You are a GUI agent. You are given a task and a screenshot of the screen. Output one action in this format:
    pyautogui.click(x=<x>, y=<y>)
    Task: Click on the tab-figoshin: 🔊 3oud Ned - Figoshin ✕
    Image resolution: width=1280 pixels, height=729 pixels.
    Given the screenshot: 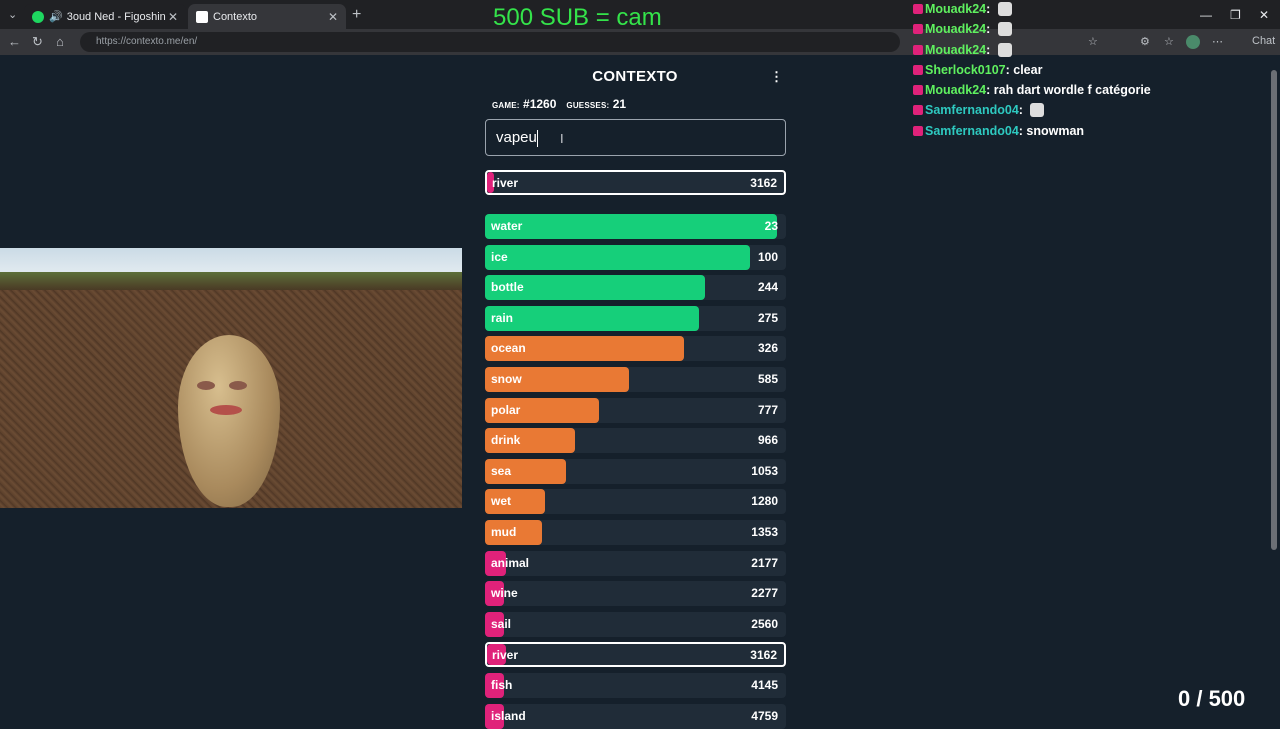 What is the action you would take?
    pyautogui.click(x=105, y=16)
    